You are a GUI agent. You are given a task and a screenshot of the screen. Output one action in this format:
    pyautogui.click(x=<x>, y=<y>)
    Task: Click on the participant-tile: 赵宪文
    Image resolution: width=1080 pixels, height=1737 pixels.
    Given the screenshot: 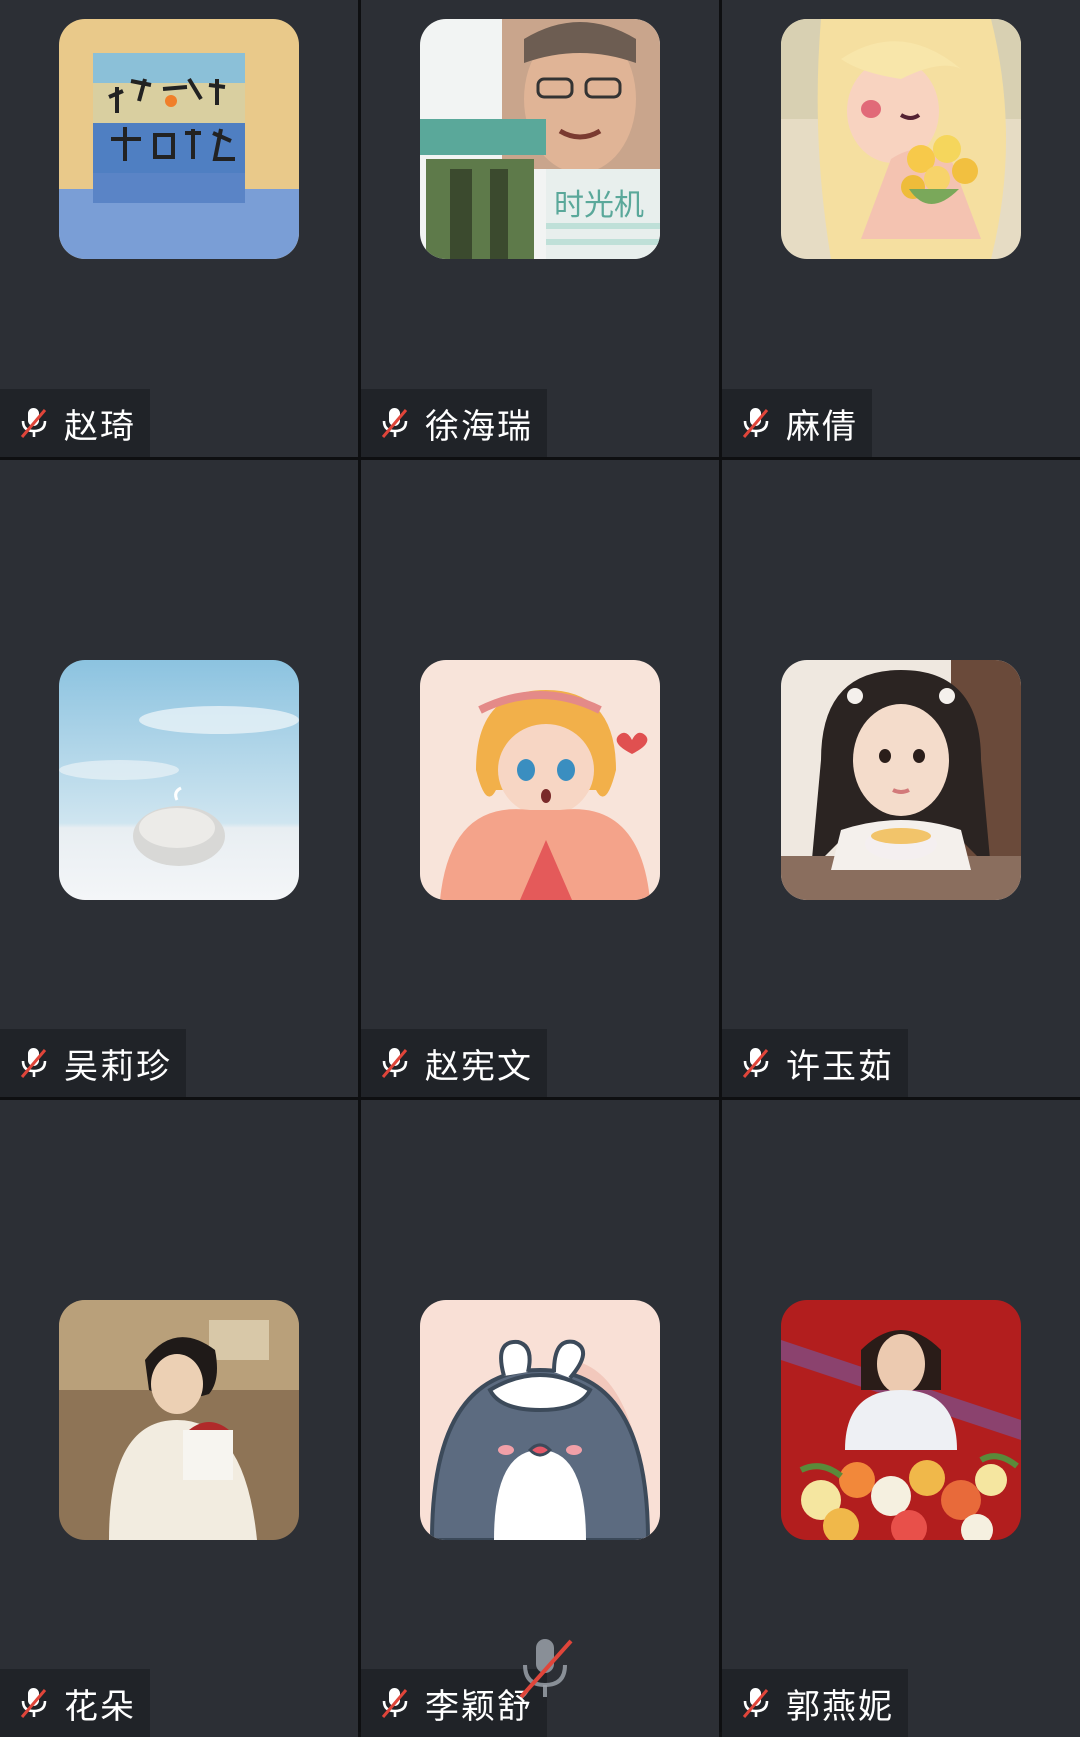 What is the action you would take?
    pyautogui.click(x=540, y=778)
    